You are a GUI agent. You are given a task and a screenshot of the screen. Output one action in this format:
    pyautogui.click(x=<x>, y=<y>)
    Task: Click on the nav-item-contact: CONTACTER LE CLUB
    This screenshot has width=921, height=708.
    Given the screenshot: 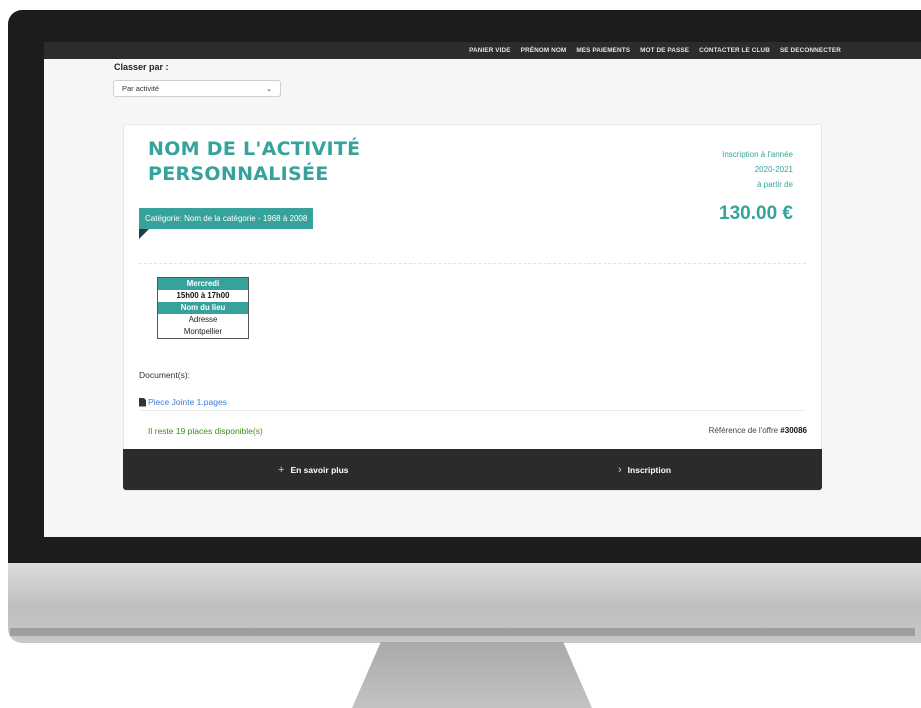 What is the action you would take?
    pyautogui.click(x=734, y=50)
    